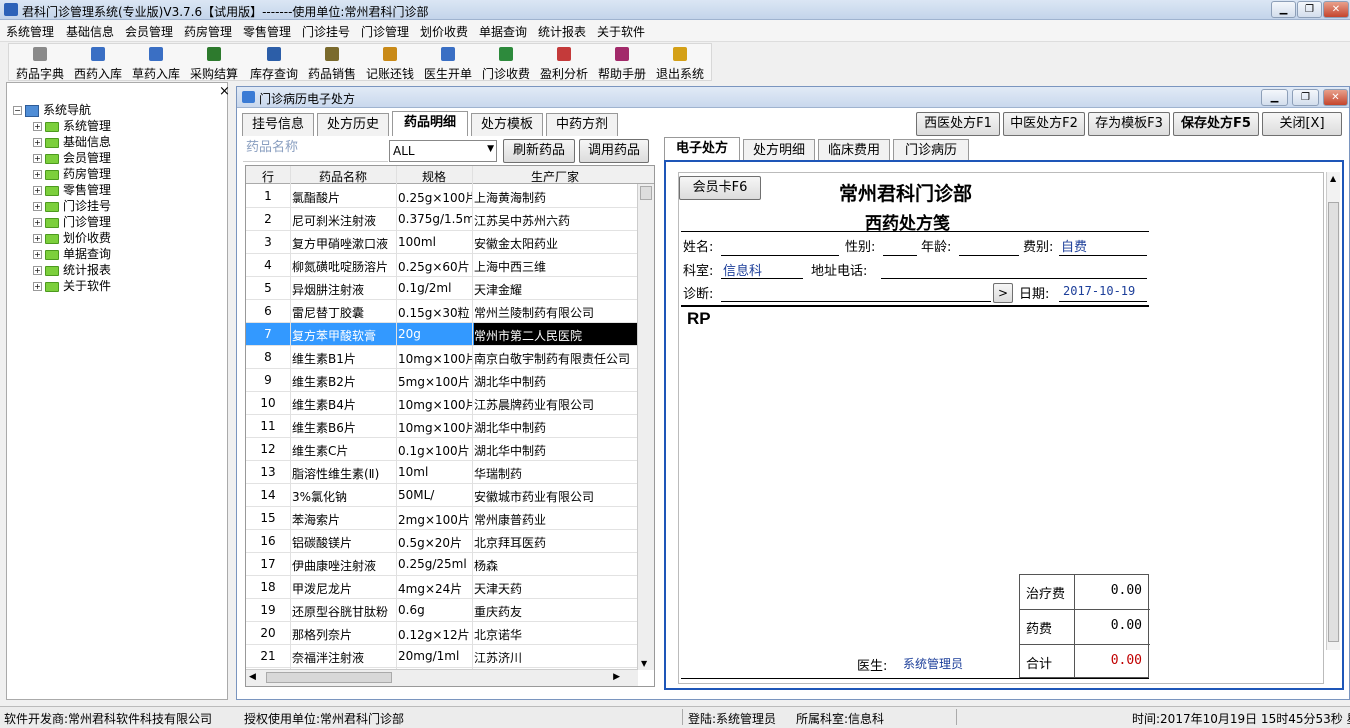 The image size is (1350, 728). Describe the element at coordinates (442, 334) in the screenshot. I see `table-row: 7 复方苯甲酸软膏 20g 常州市第二人民医院` at that location.